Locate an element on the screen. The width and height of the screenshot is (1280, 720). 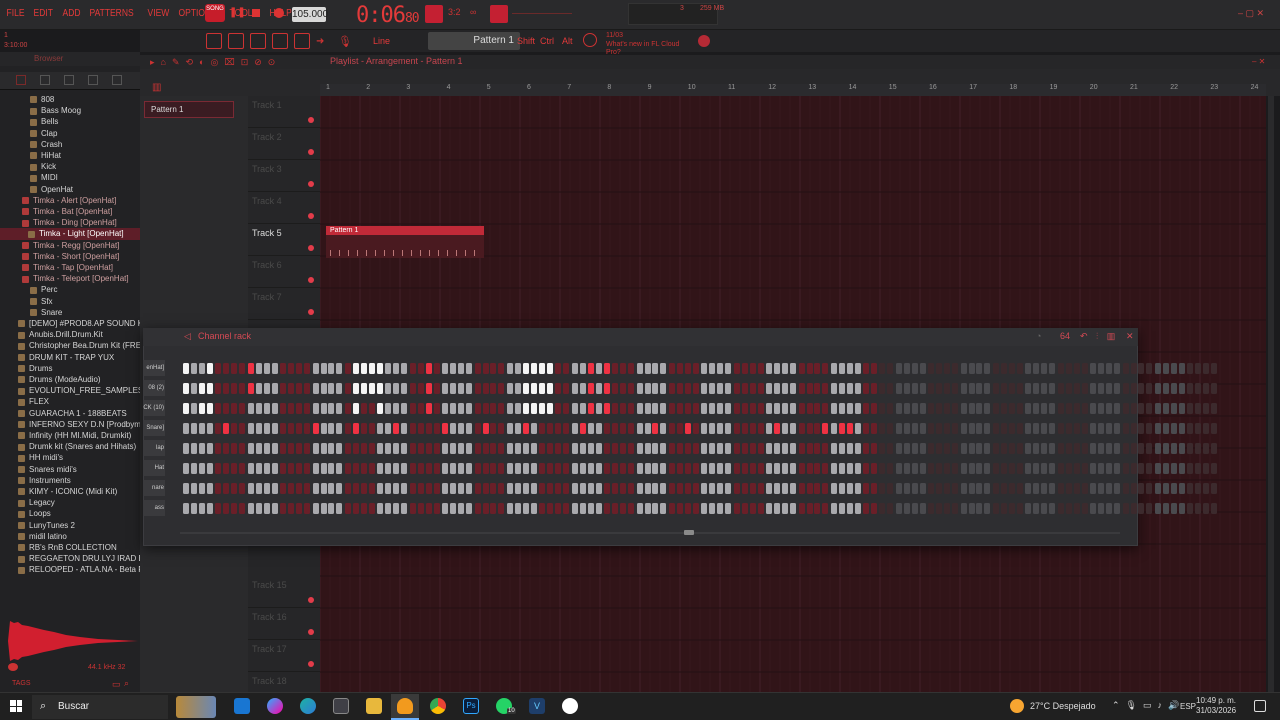
browser-item: Infinity (HH MI.Midi, Drumkit) is located at coordinates (70, 436).